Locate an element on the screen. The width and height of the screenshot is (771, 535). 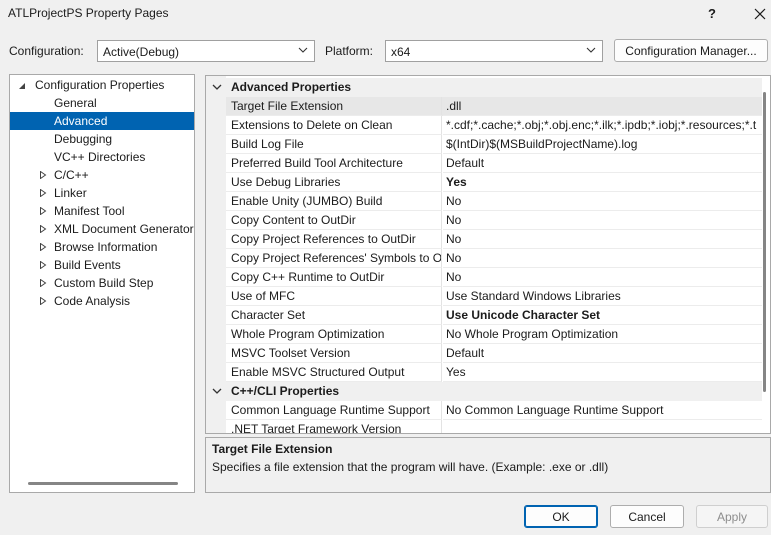
property-name: Extensions to Delete on Clean is located at coordinates (334, 125).